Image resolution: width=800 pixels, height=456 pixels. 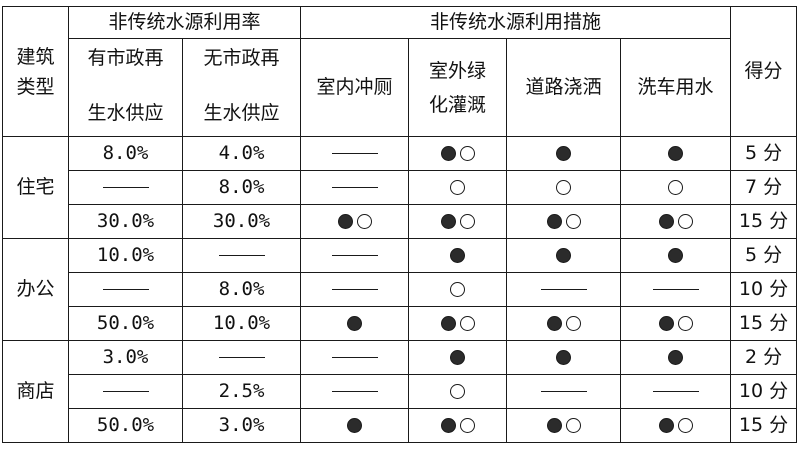 I want to click on with-municipal-cell, so click(x=125, y=187).